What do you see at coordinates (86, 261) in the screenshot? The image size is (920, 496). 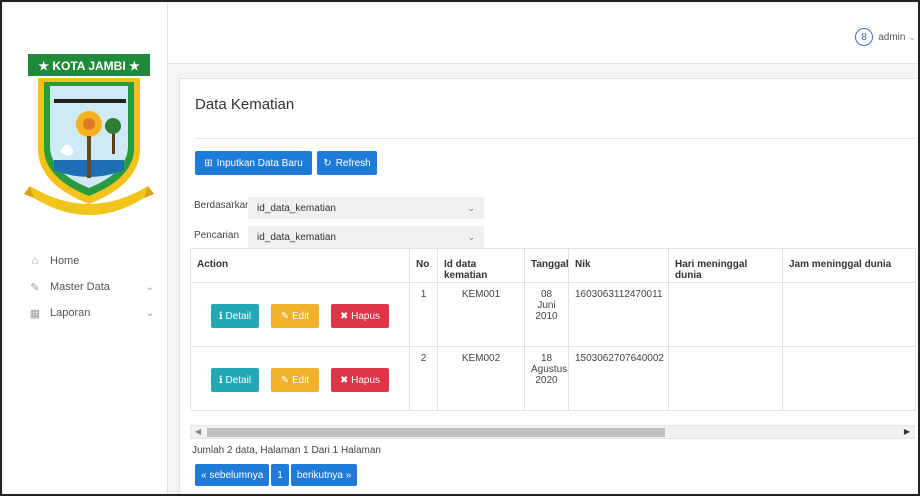 I see `sidebar-item-home: ⌂ Home` at bounding box center [86, 261].